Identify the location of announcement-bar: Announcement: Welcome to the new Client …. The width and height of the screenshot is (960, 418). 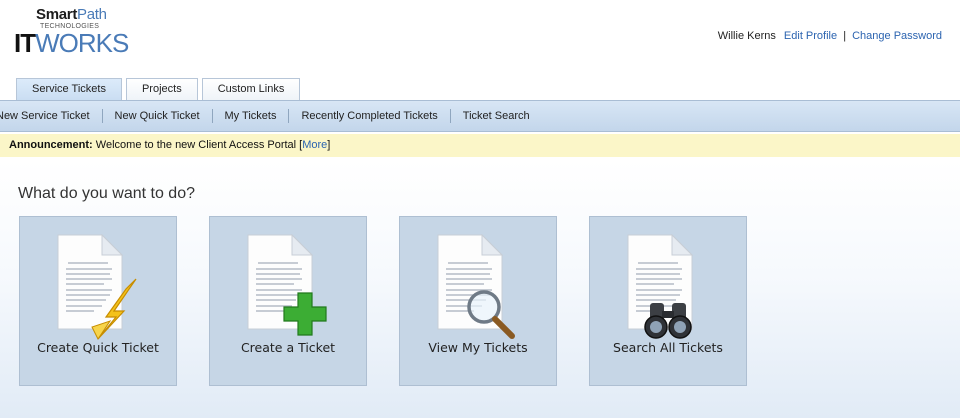
(480, 145).